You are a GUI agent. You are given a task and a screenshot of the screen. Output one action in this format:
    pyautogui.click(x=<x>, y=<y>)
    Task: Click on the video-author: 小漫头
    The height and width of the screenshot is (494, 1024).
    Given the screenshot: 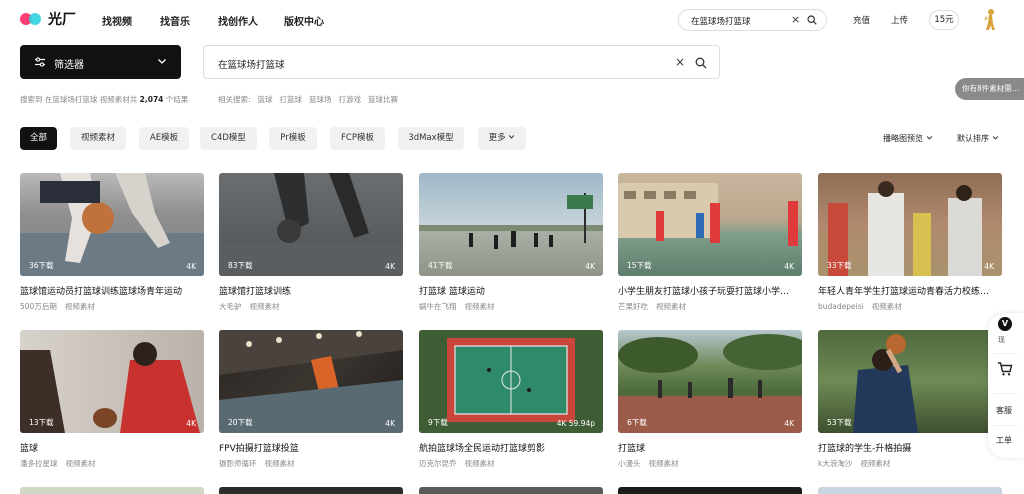 What is the action you would take?
    pyautogui.click(x=629, y=463)
    